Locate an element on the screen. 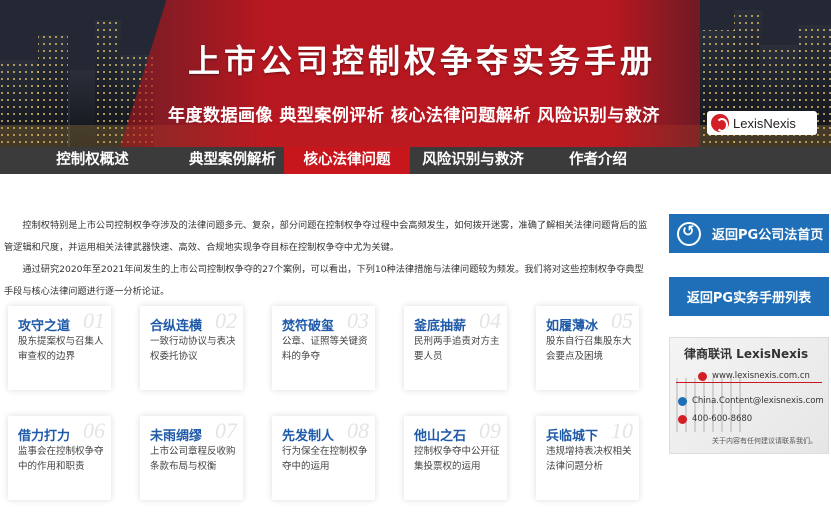  ad-heading: 律商联讯 LexisNexis is located at coordinates (746, 354).